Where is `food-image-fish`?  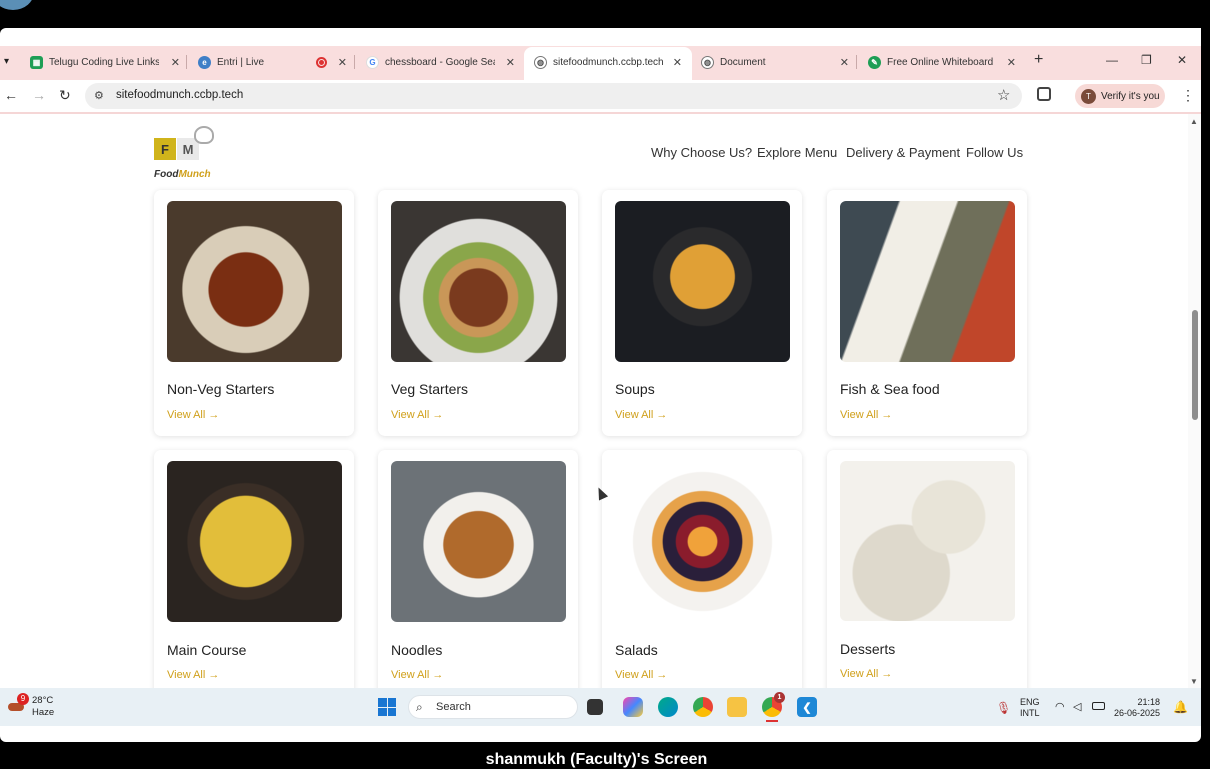
food-image-fish is located at coordinates (927, 281).